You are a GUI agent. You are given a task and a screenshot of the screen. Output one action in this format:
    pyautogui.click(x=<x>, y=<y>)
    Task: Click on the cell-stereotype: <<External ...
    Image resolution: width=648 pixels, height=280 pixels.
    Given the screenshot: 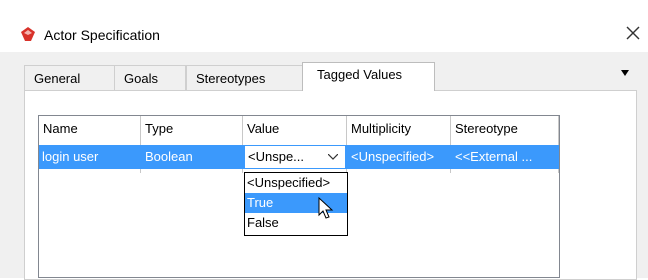 What is the action you would take?
    pyautogui.click(x=504, y=157)
    